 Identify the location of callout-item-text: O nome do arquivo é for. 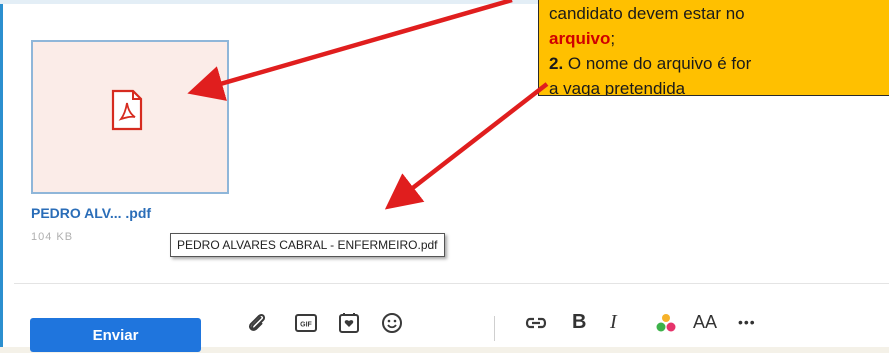
(657, 63).